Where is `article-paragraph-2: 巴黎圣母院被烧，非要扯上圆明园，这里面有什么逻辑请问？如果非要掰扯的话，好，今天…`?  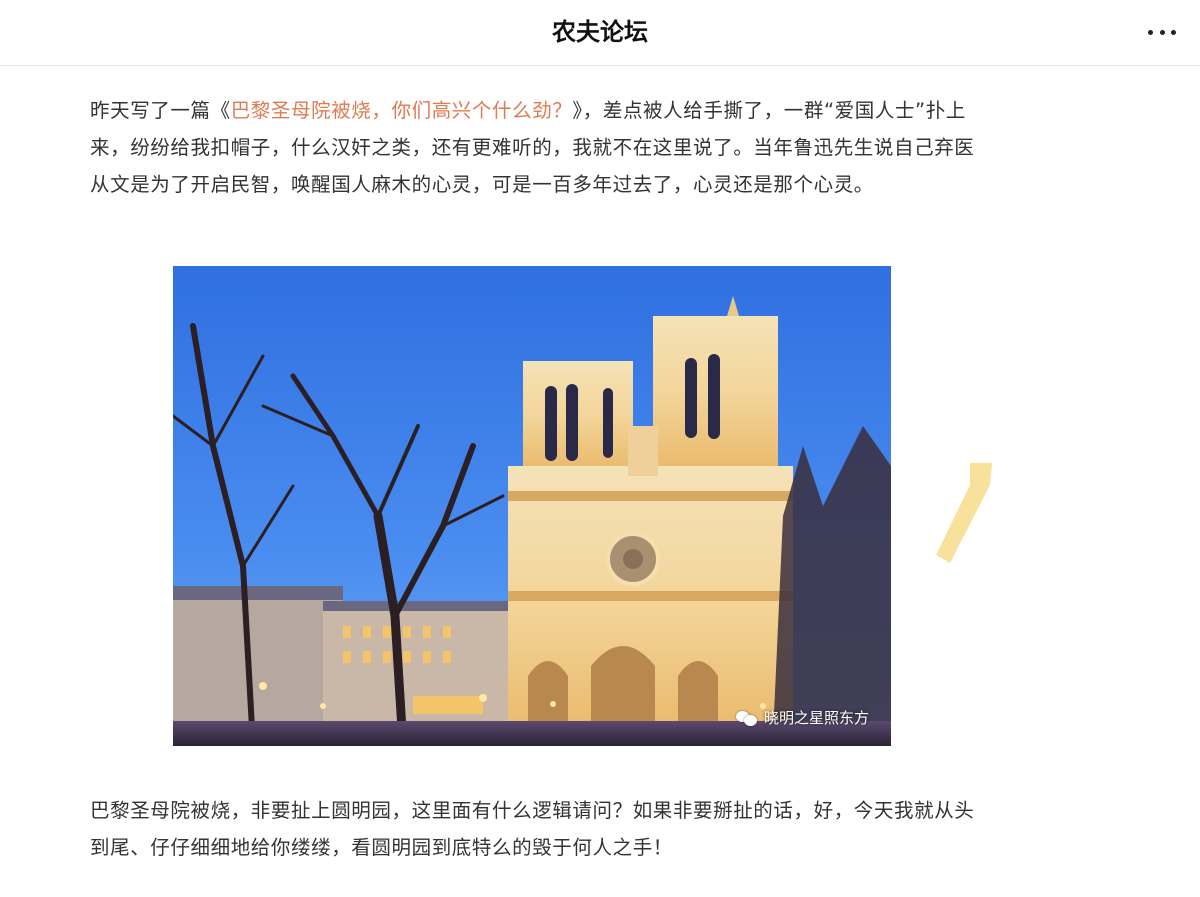
article-paragraph-2: 巴黎圣母院被烧，非要扯上圆明园，这里面有什么逻辑请问？如果非要掰扯的话，好，今天… is located at coordinates (532, 829).